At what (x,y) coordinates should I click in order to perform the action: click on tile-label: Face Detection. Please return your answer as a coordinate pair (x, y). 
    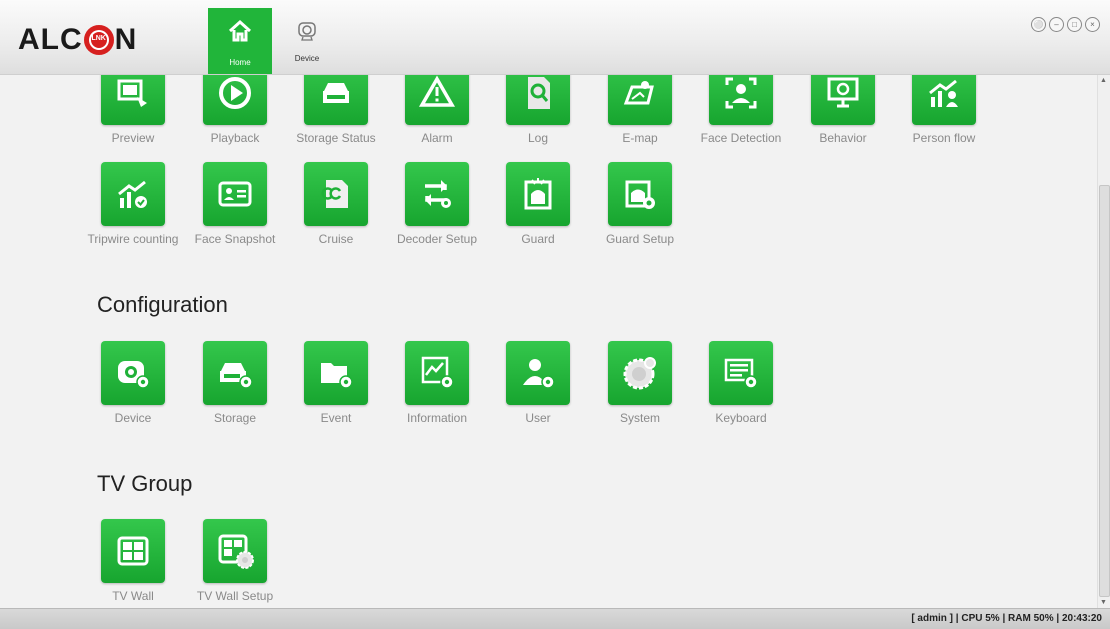
    Looking at the image, I should click on (741, 138).